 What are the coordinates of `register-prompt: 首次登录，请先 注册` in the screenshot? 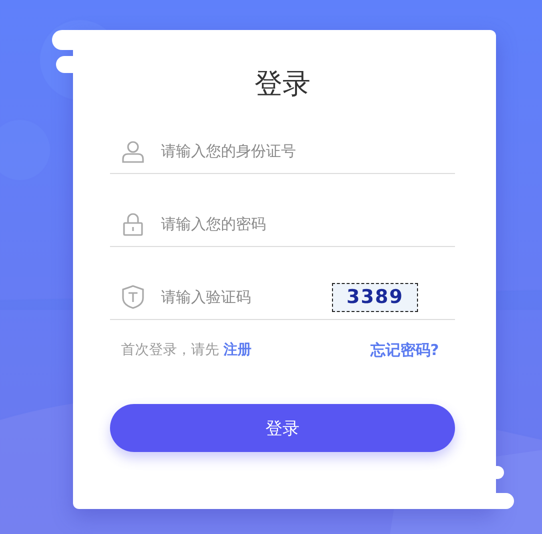 It's located at (186, 350).